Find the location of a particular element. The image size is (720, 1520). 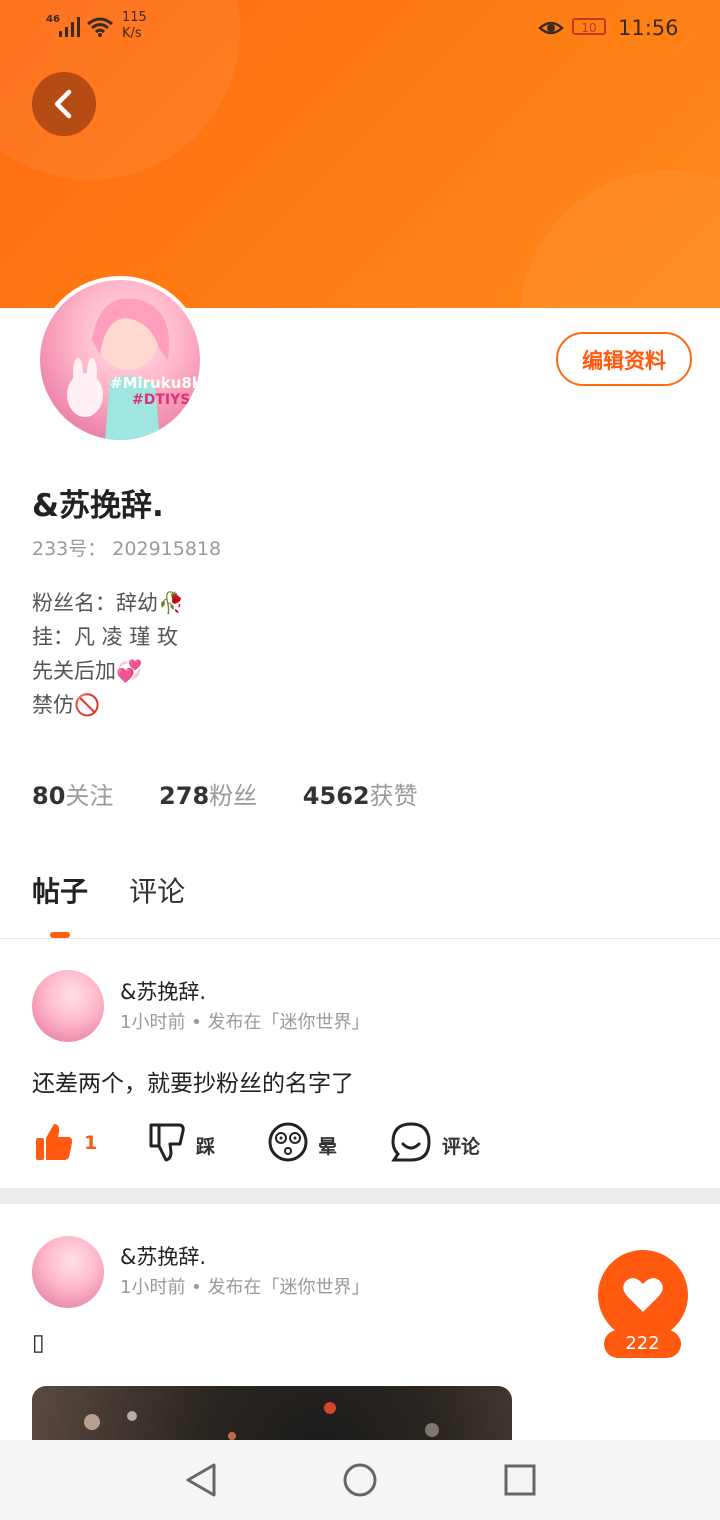

post-image is located at coordinates (272, 1416).